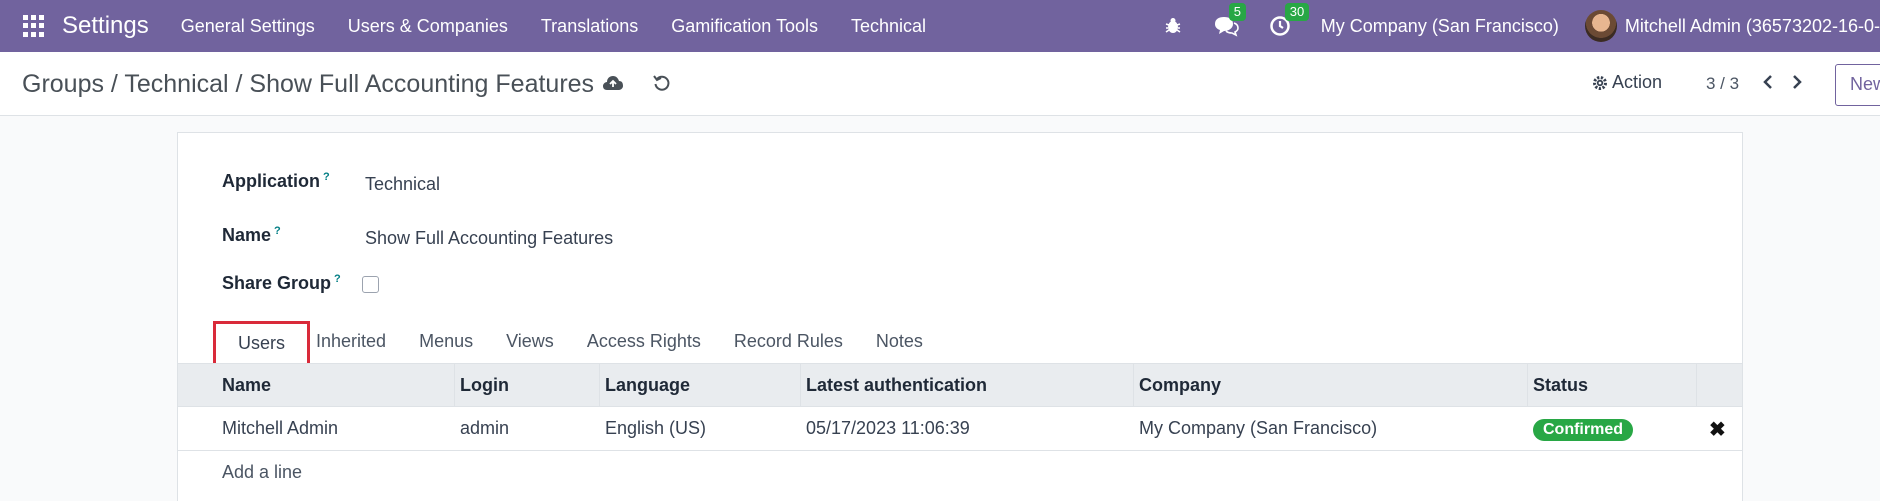  I want to click on user-avatar, so click(1600, 26).